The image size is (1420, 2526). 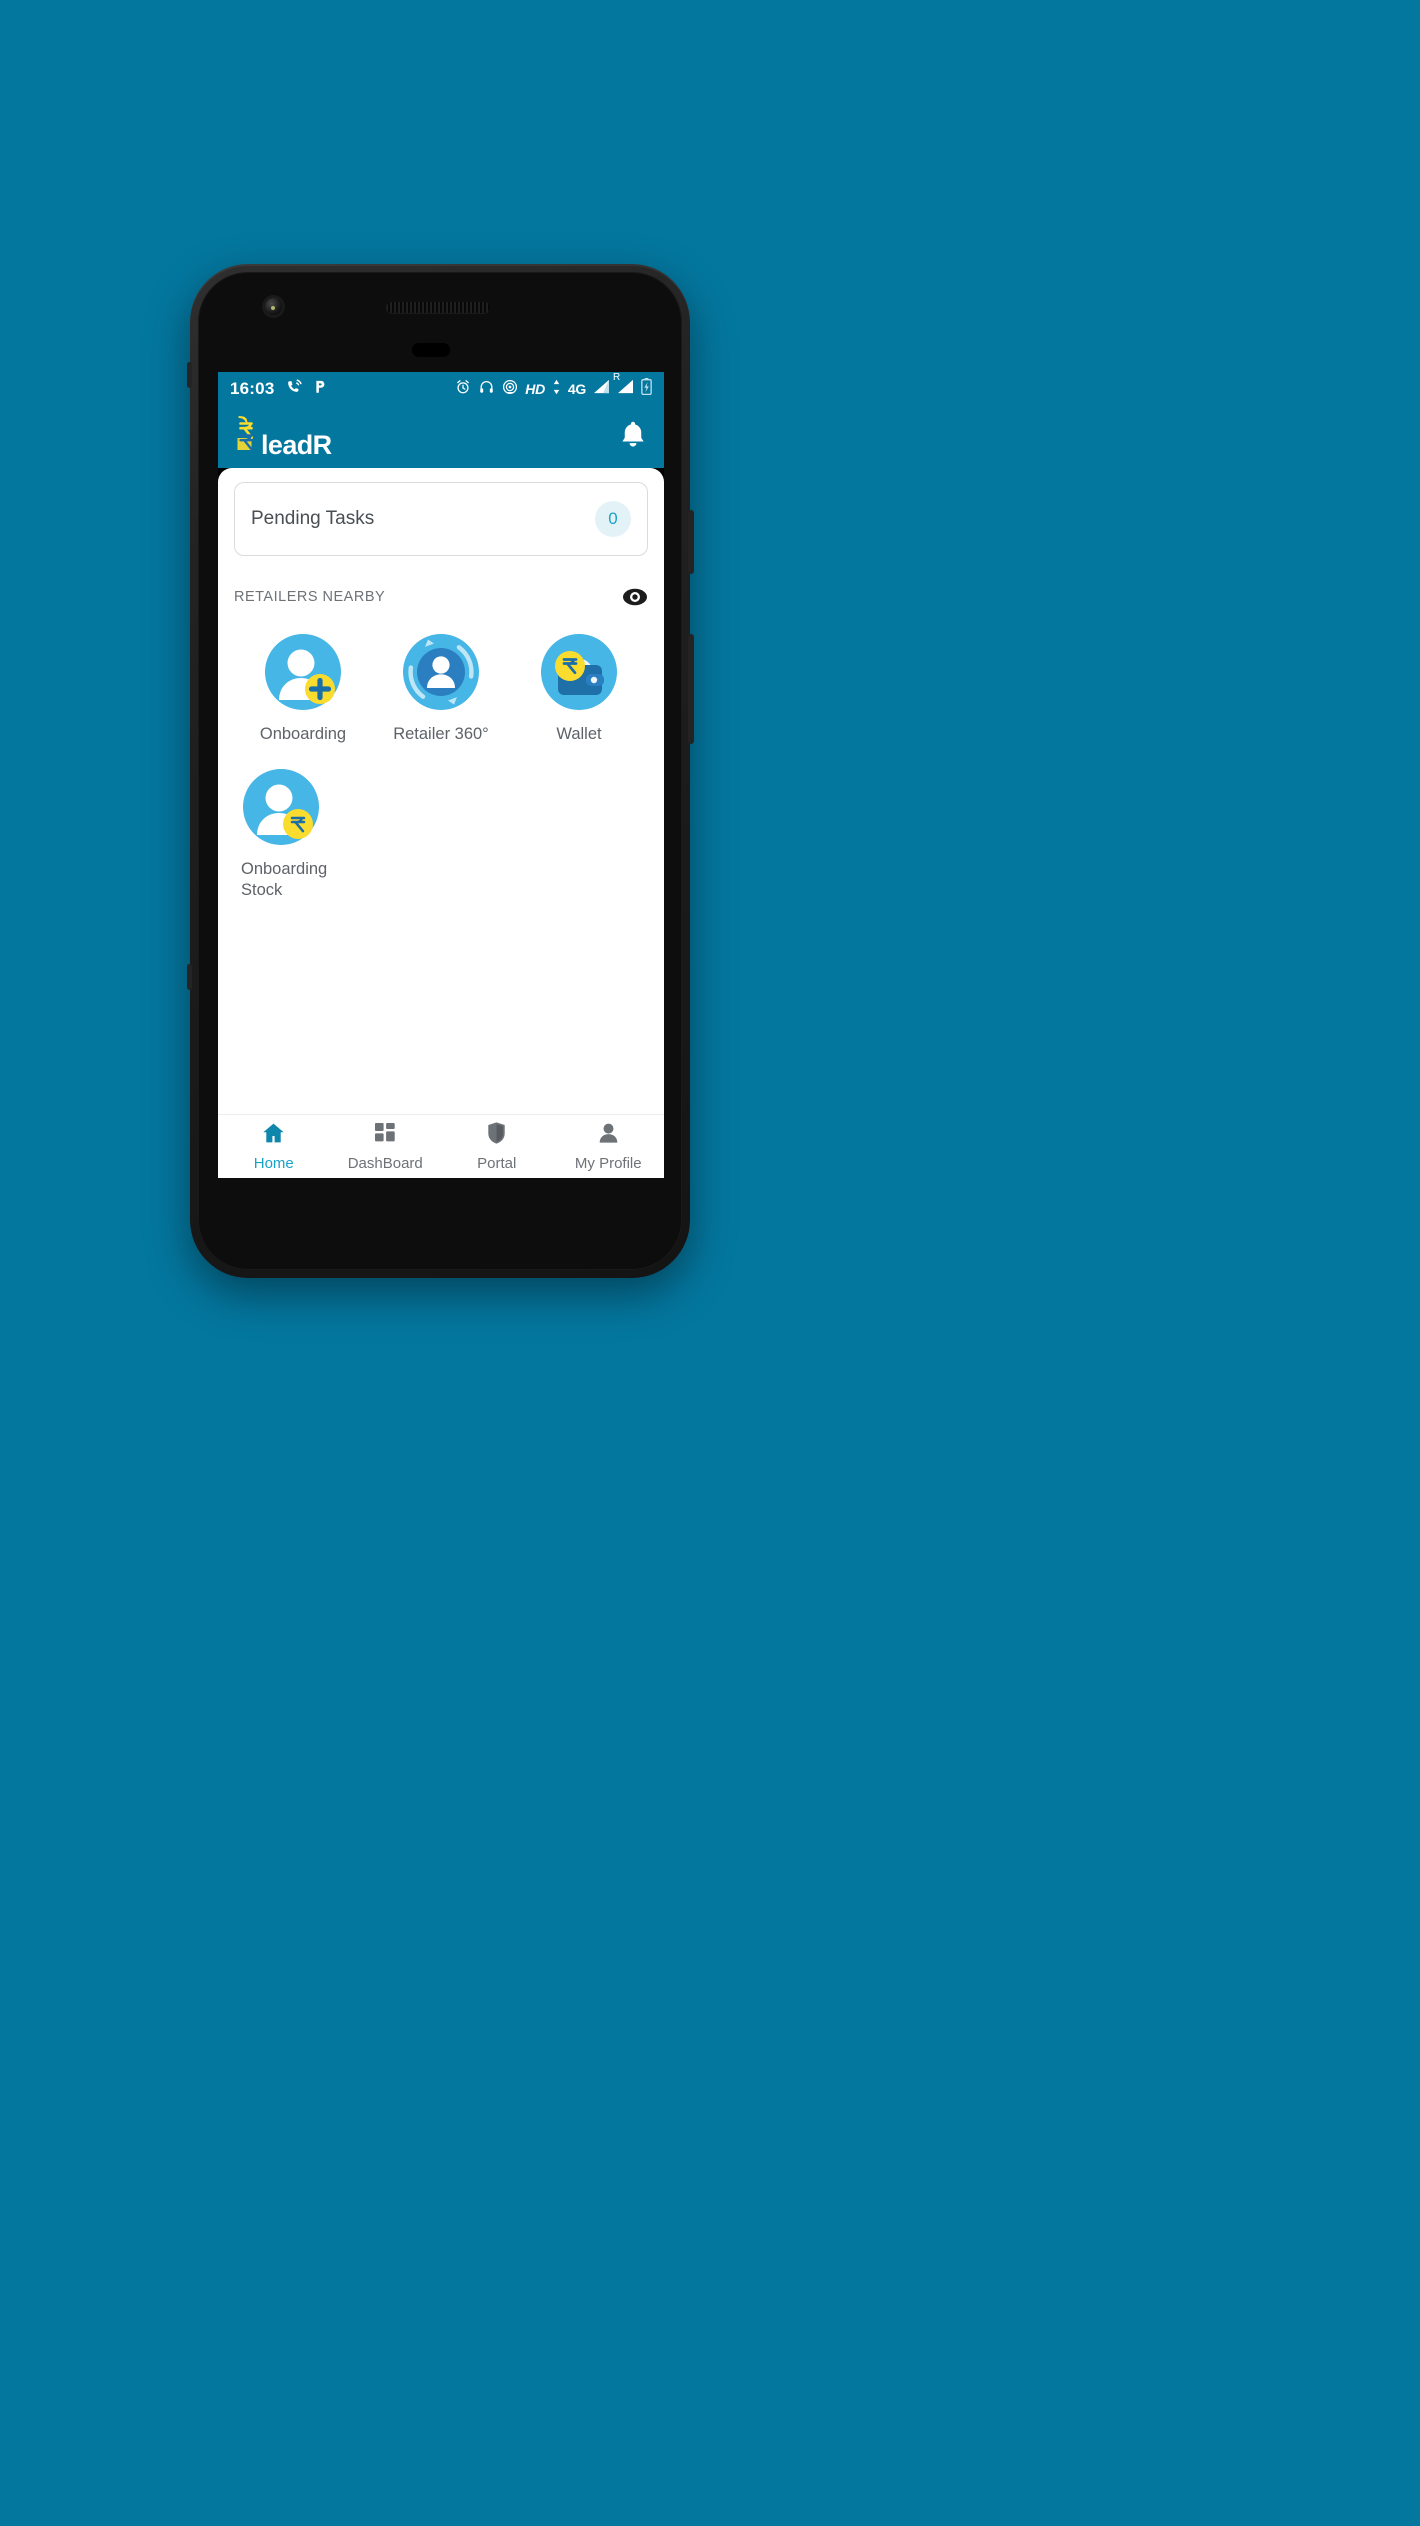 I want to click on earpiece-speaker, so click(x=438, y=307).